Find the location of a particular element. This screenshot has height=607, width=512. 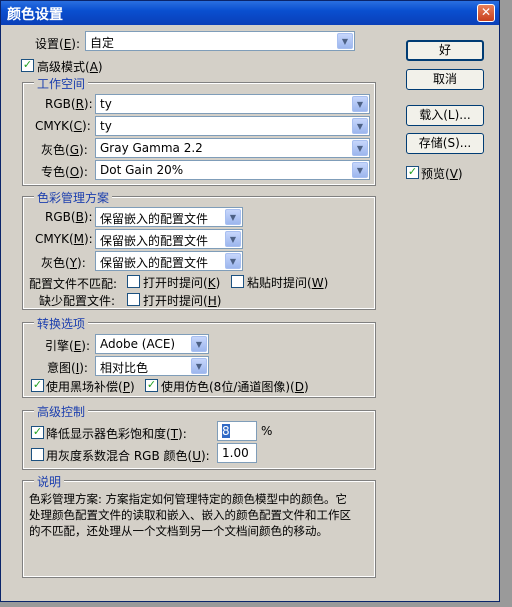

bpc-label: 使用黑场补偿(P) is located at coordinates (90, 387).